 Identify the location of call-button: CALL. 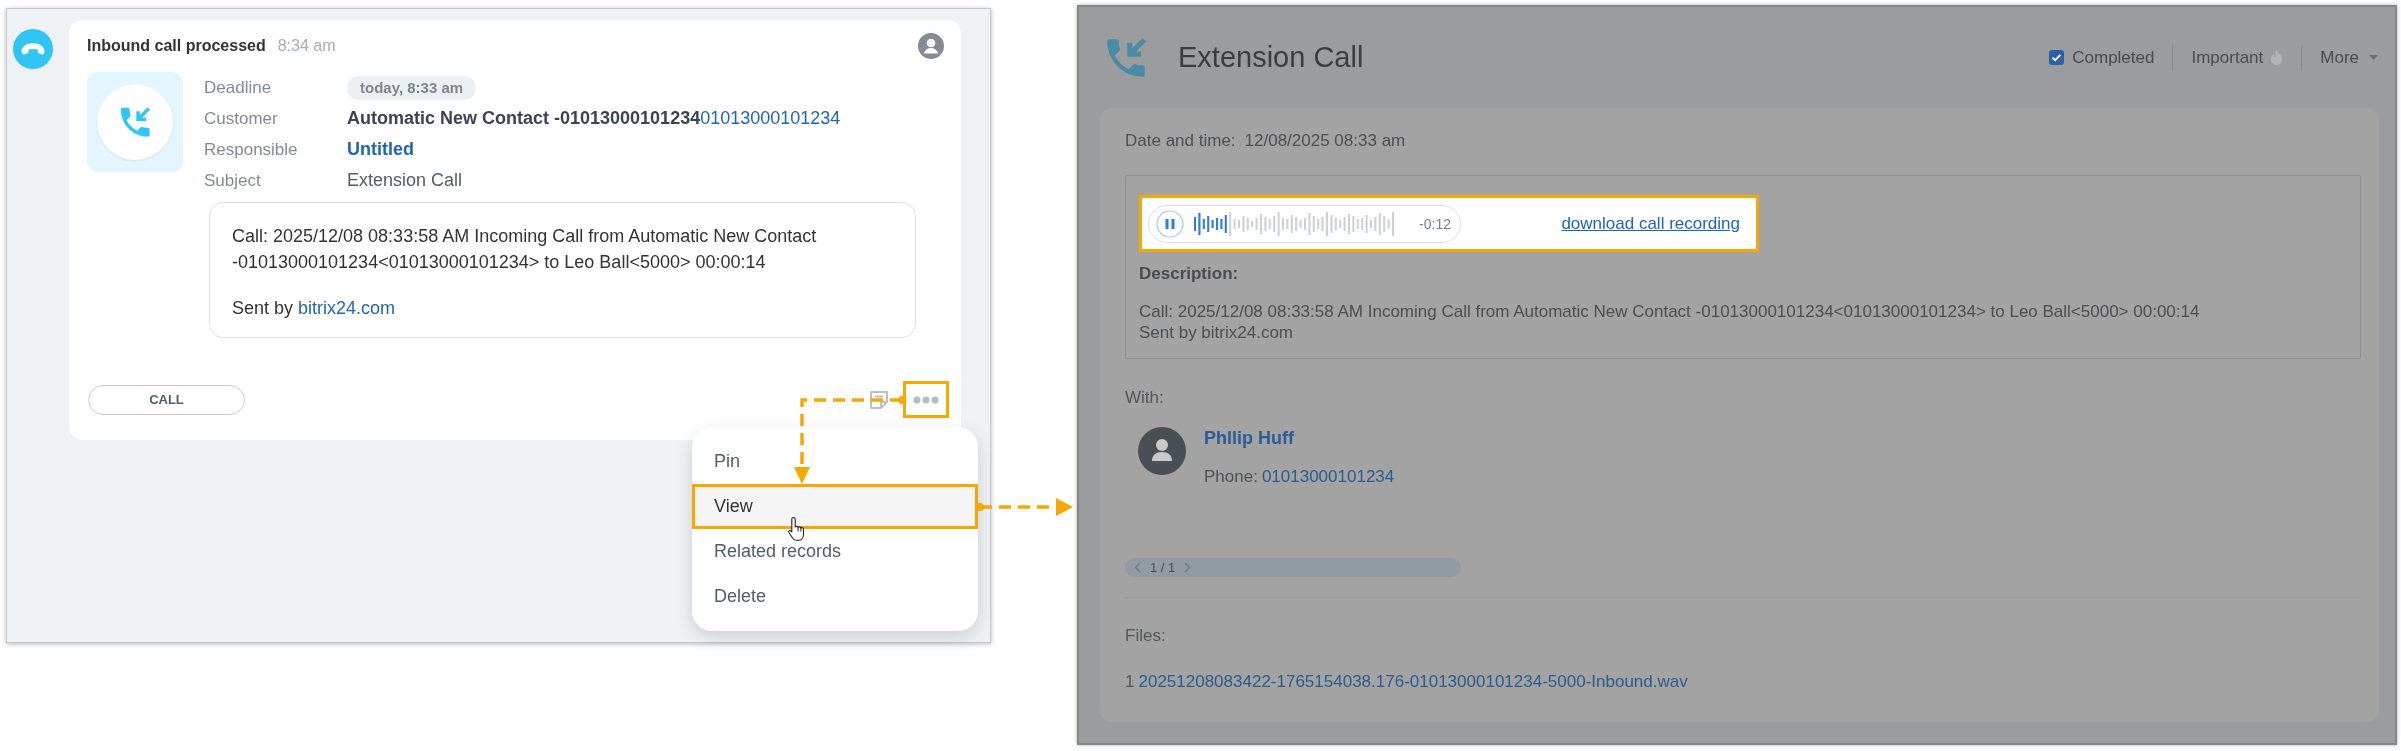
(166, 399).